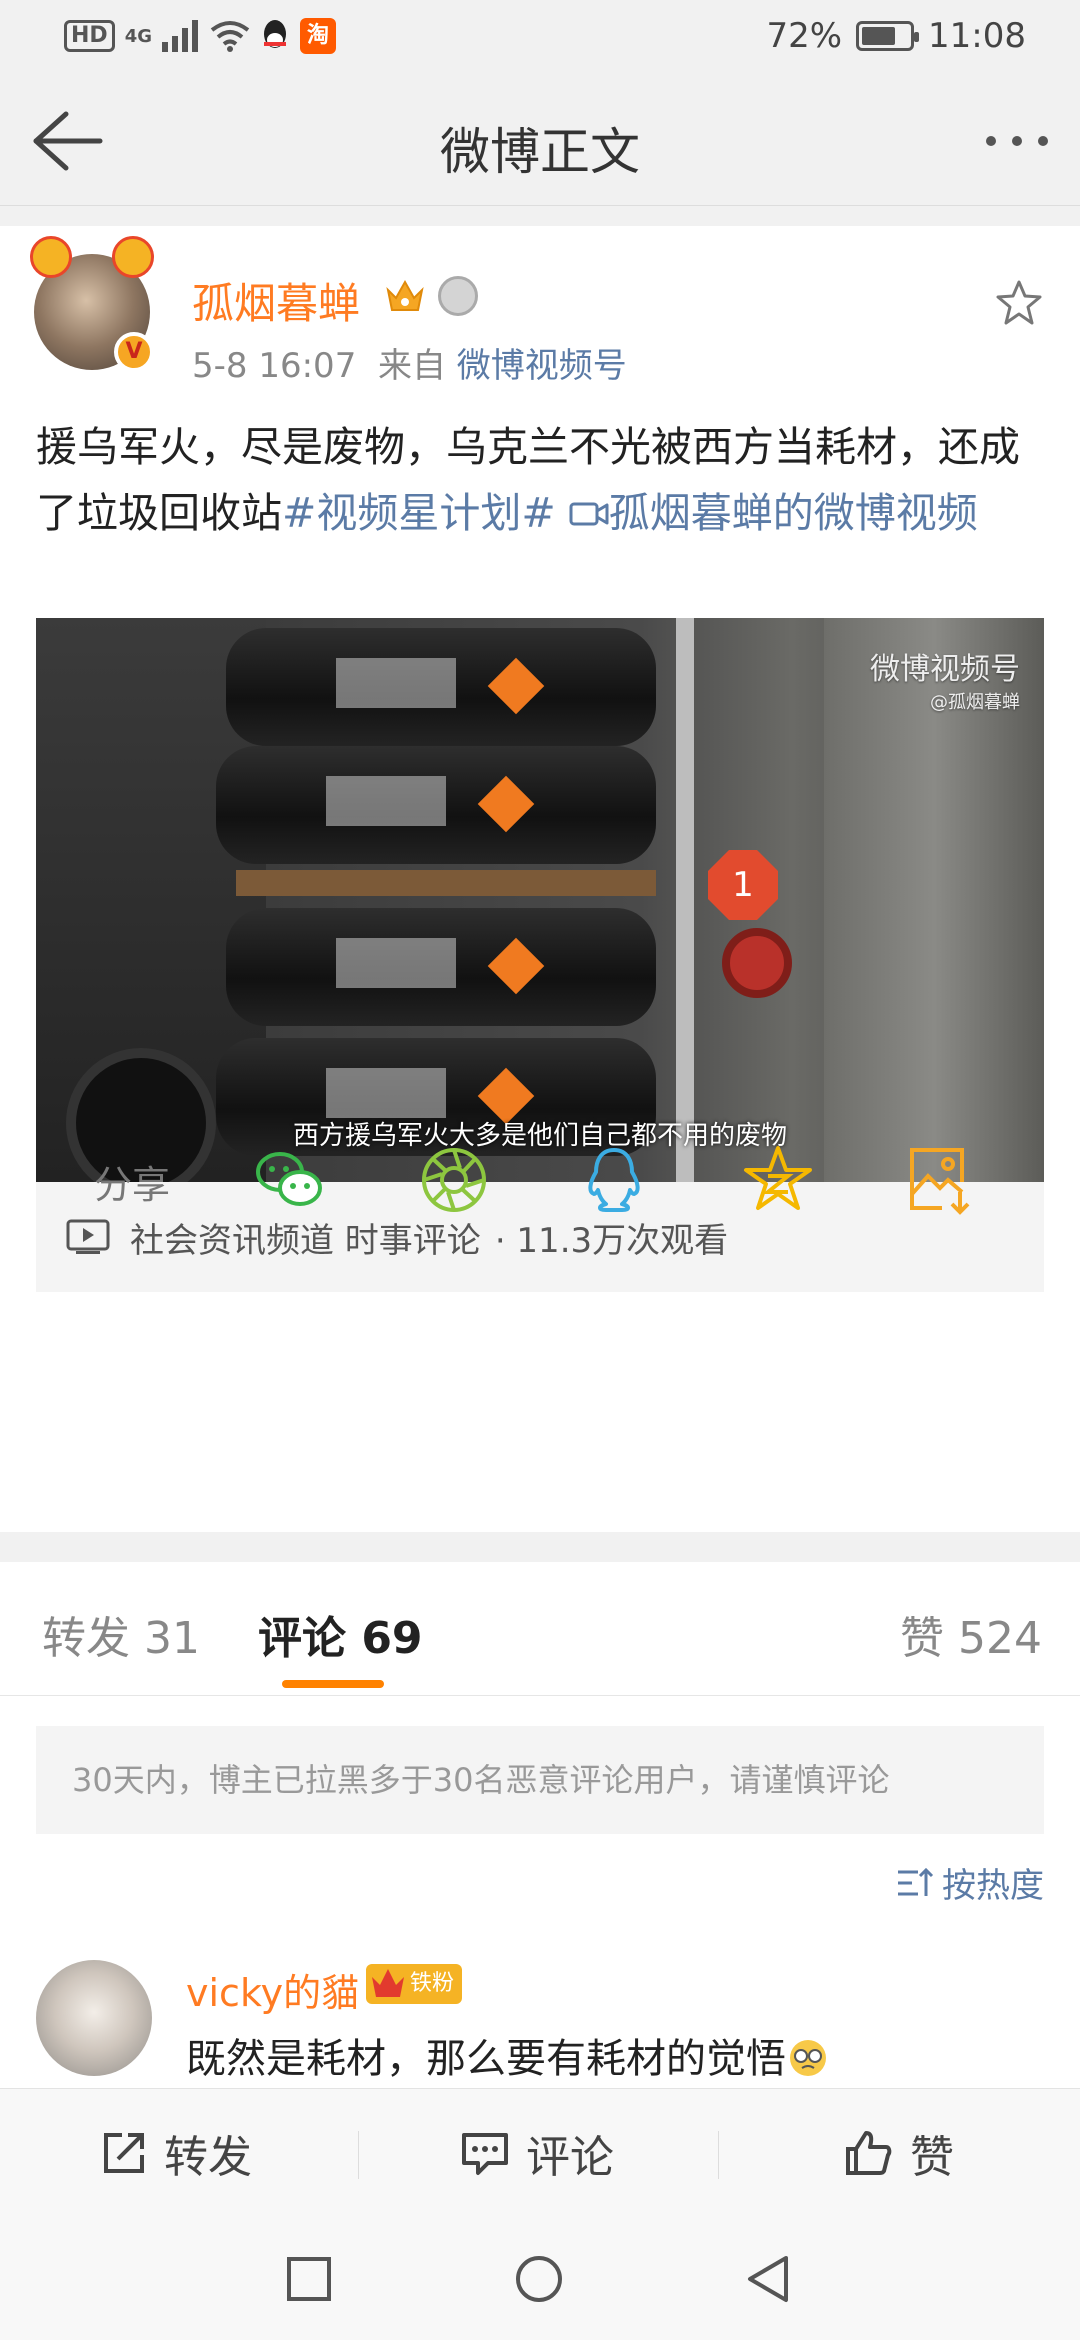 The width and height of the screenshot is (1080, 2340). Describe the element at coordinates (272, 1989) in the screenshot. I see `commenter-name: vicky的貓` at that location.